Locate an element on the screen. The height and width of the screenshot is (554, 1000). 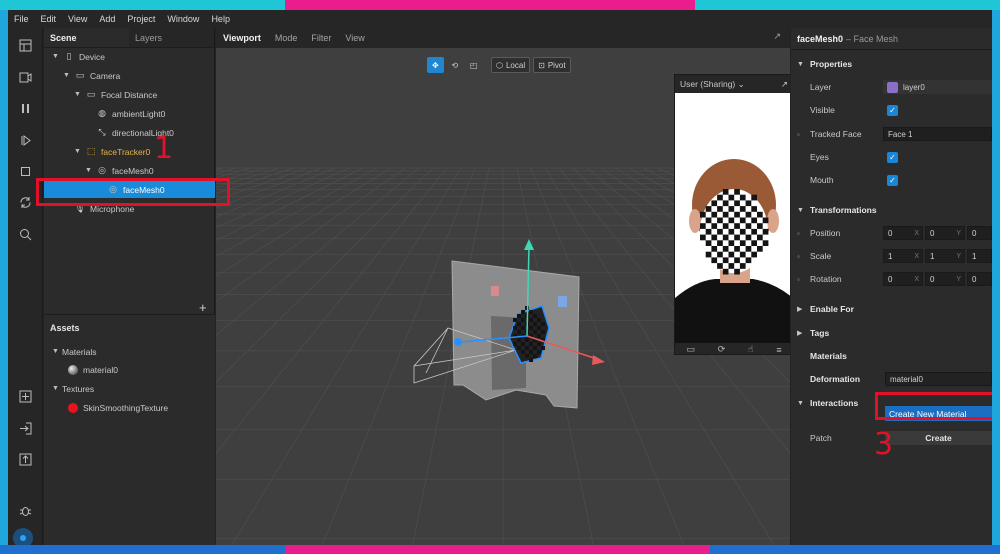
menu-add: Add is located at coordinates (107, 19).